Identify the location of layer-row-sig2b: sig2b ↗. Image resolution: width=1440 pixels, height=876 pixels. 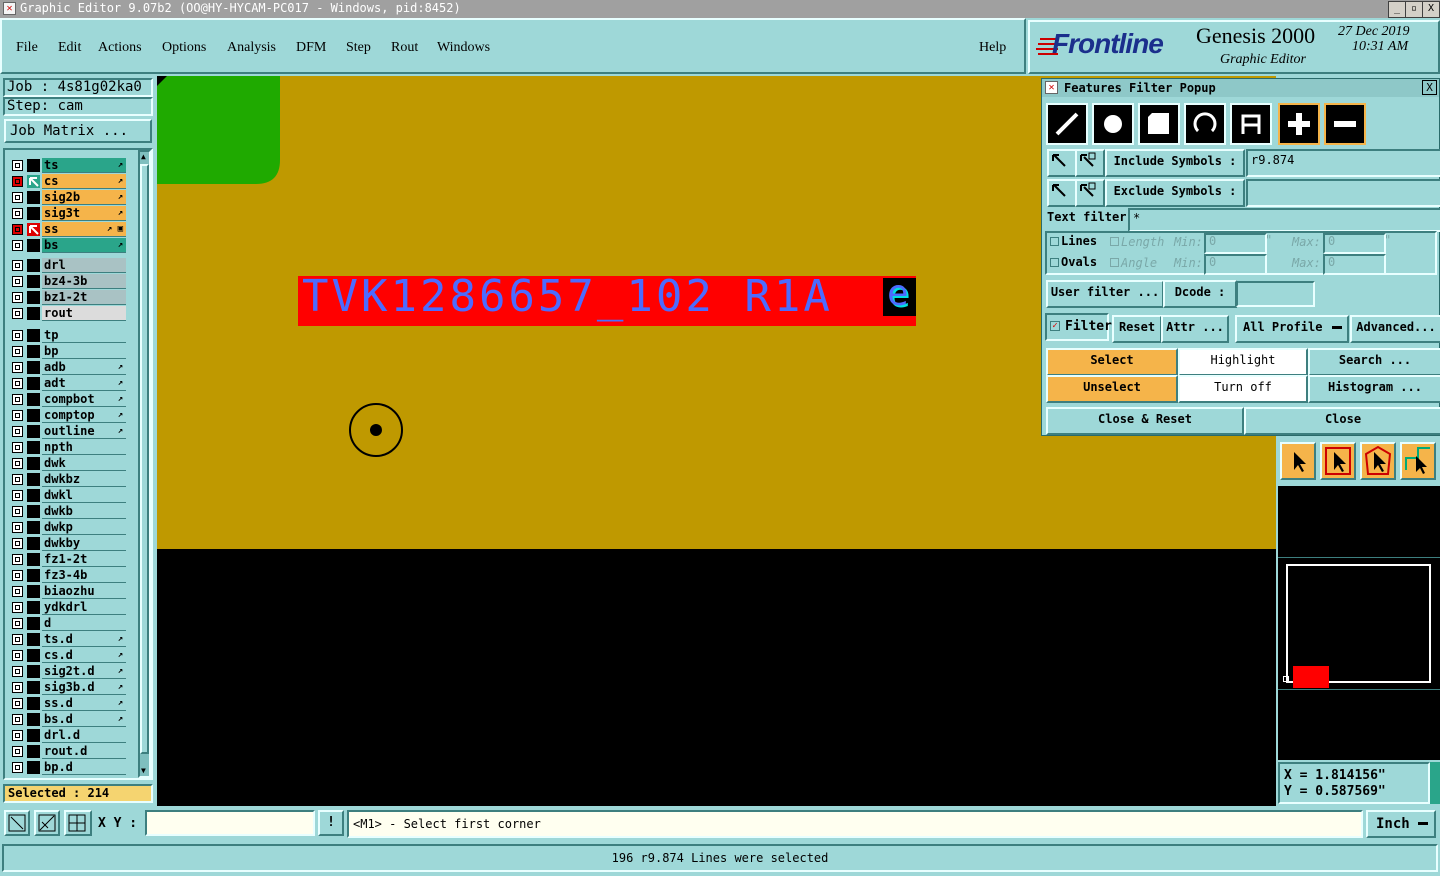
(68, 197).